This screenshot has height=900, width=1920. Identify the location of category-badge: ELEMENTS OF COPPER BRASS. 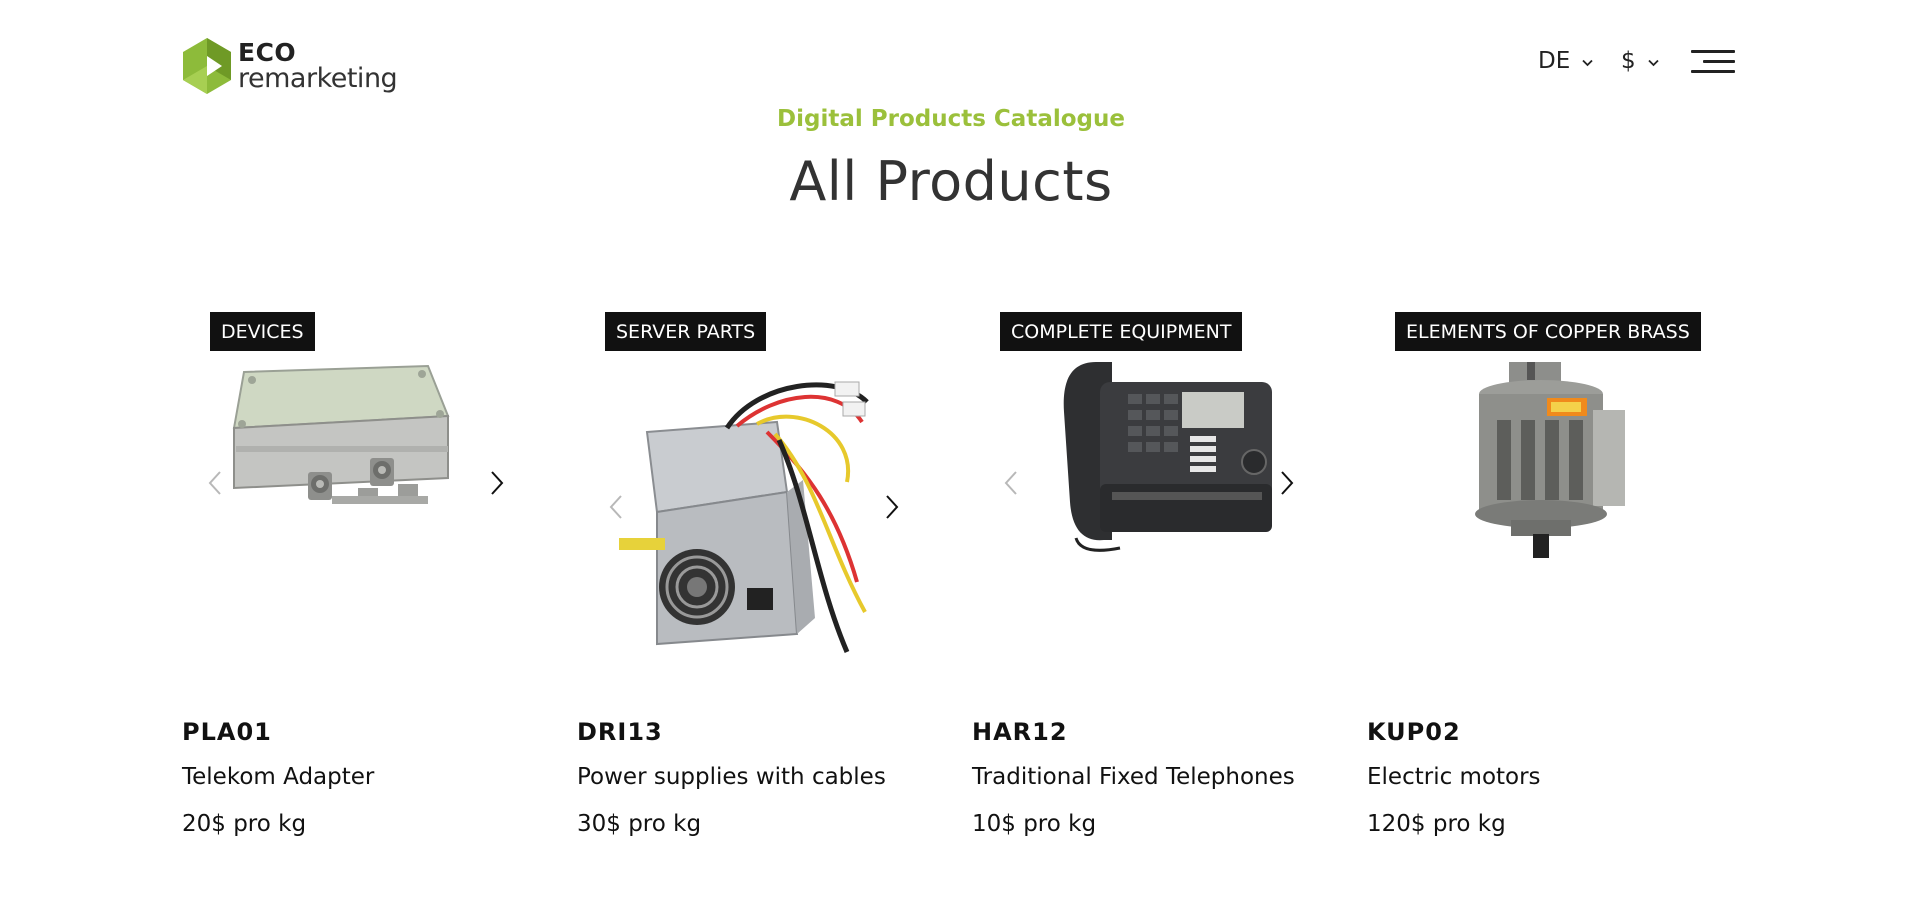
(1548, 331).